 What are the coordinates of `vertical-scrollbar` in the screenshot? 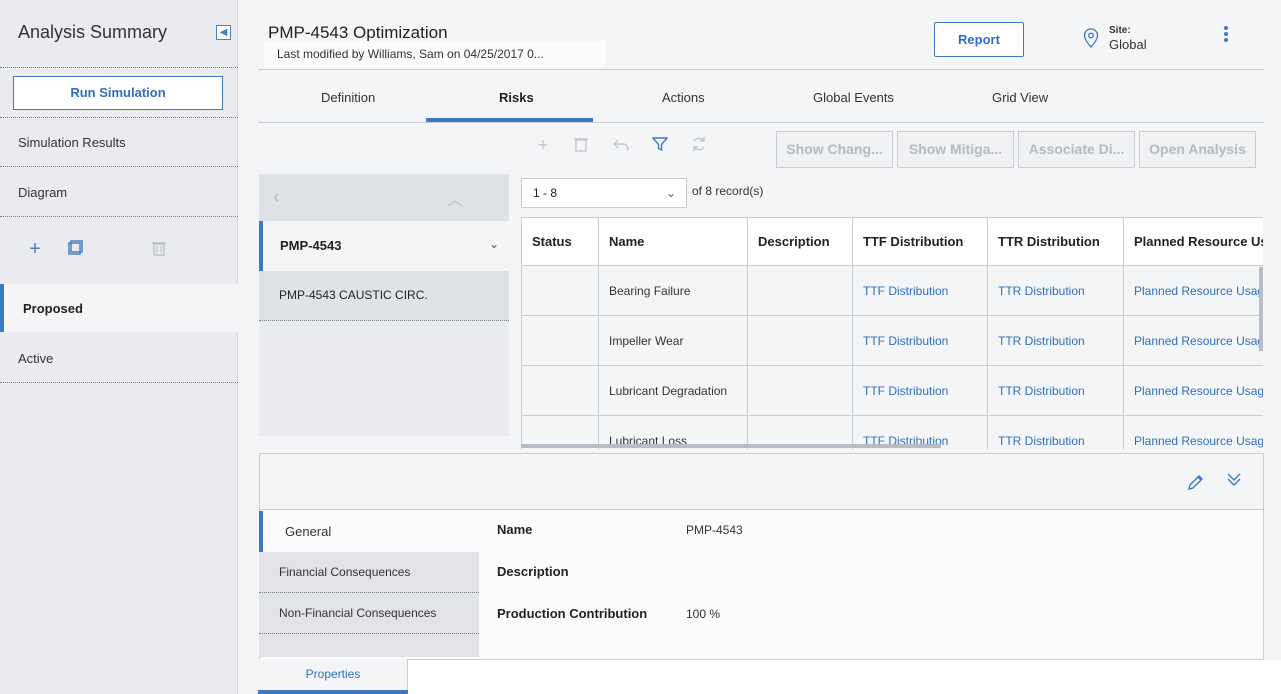 It's located at (1261, 309).